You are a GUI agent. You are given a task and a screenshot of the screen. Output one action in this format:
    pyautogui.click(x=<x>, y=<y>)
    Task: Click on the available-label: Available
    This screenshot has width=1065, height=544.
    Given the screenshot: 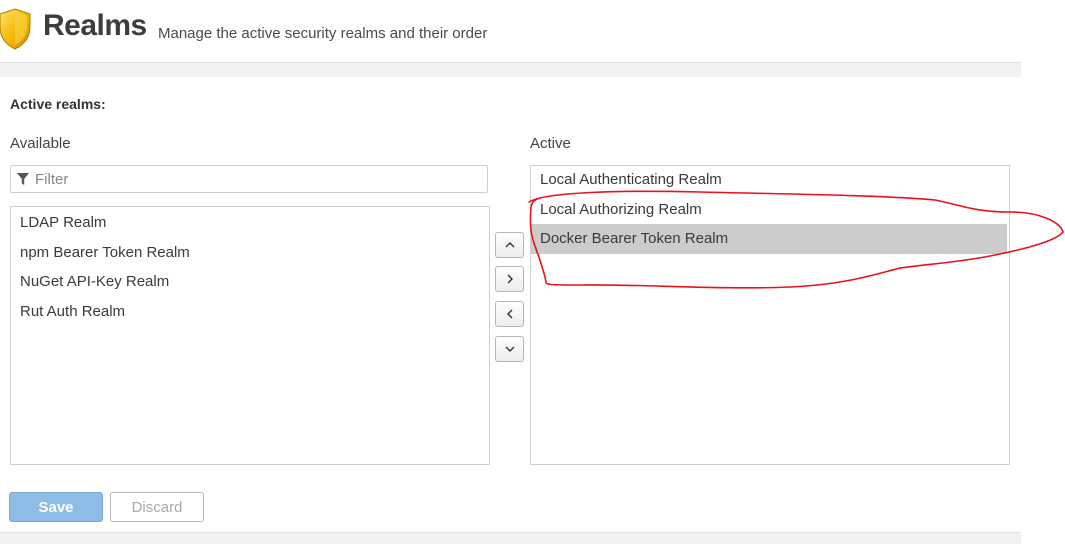 What is the action you would take?
    pyautogui.click(x=40, y=143)
    